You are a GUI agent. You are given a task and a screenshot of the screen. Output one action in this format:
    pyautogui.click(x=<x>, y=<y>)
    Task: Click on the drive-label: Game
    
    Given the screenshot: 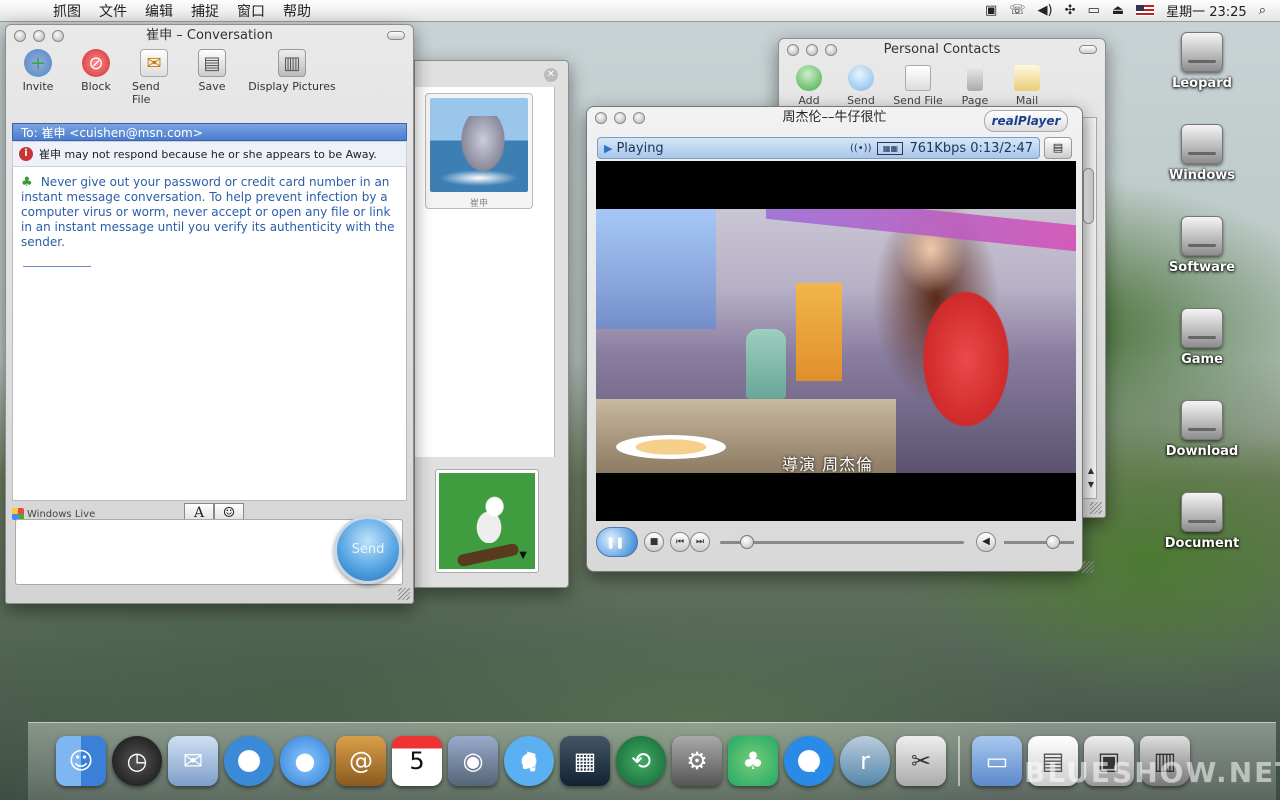 What is the action you would take?
    pyautogui.click(x=1202, y=359)
    